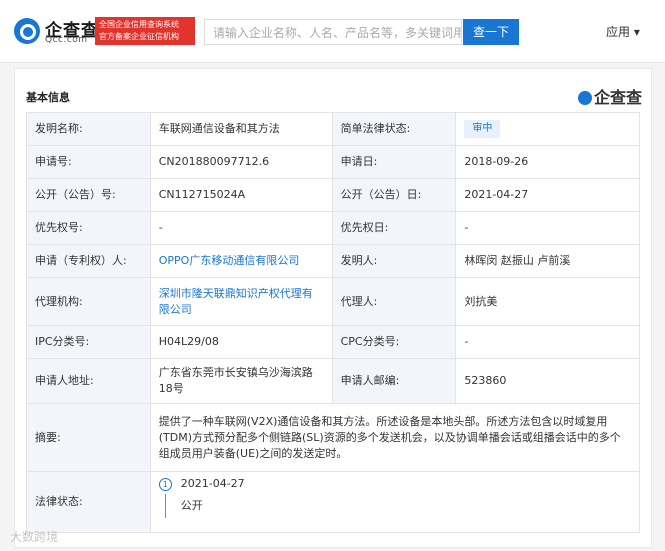 The width and height of the screenshot is (665, 551). Describe the element at coordinates (547, 195) in the screenshot. I see `value-publication-date: 2021-04-27` at that location.